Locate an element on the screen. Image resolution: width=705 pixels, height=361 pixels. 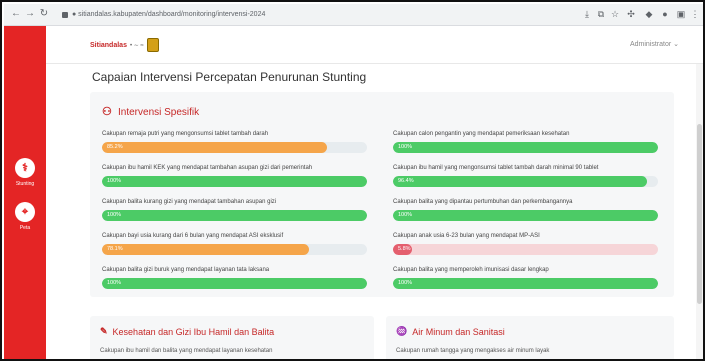
card-header: ♒ Air Minum dan Sanitasi is located at coordinates (450, 331).